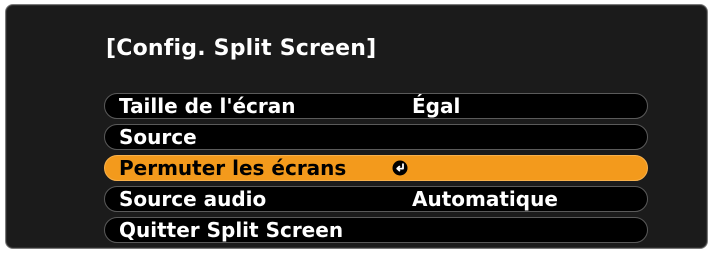  Describe the element at coordinates (233, 168) in the screenshot. I see `menu-item-label: Permuter les écrans` at that location.